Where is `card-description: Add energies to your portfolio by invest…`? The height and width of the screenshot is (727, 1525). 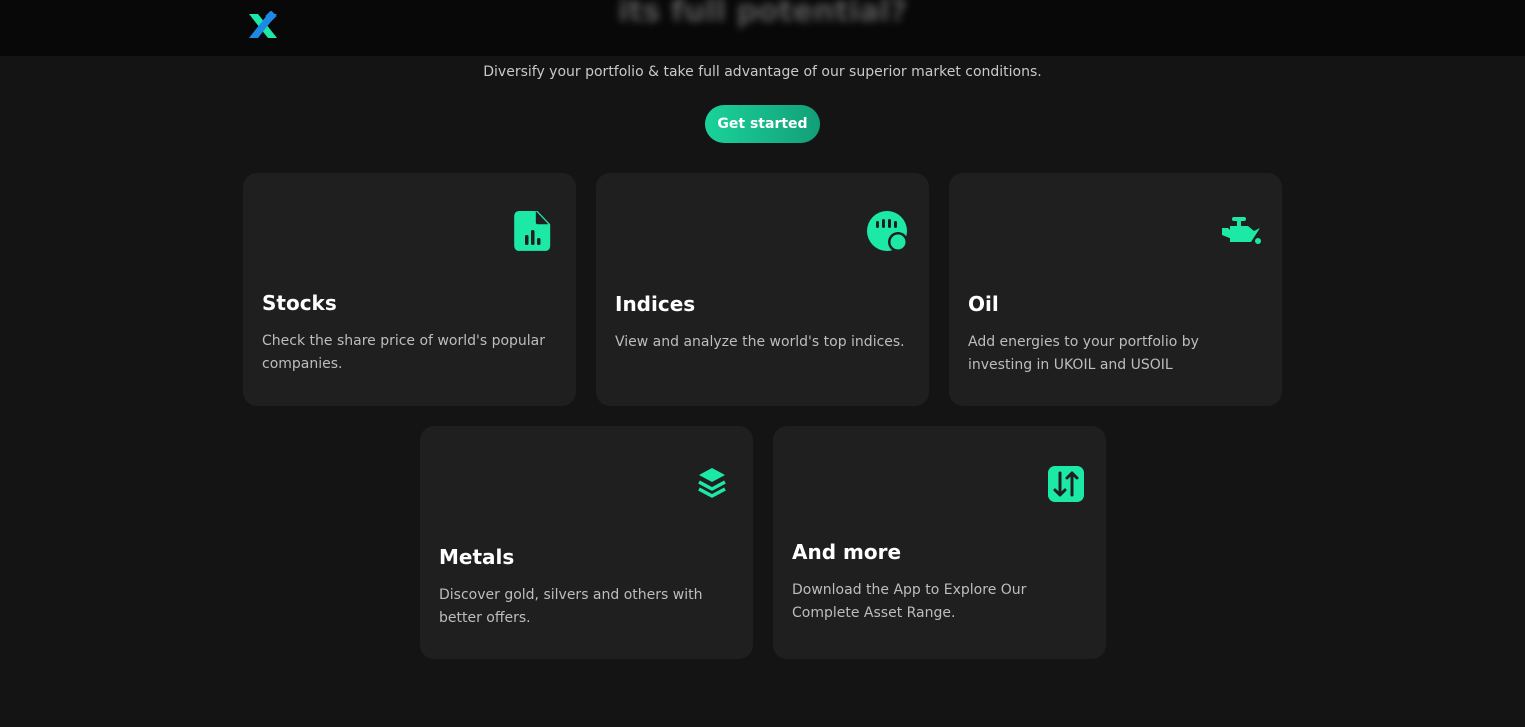 card-description: Add energies to your portfolio by invest… is located at coordinates (1083, 353).